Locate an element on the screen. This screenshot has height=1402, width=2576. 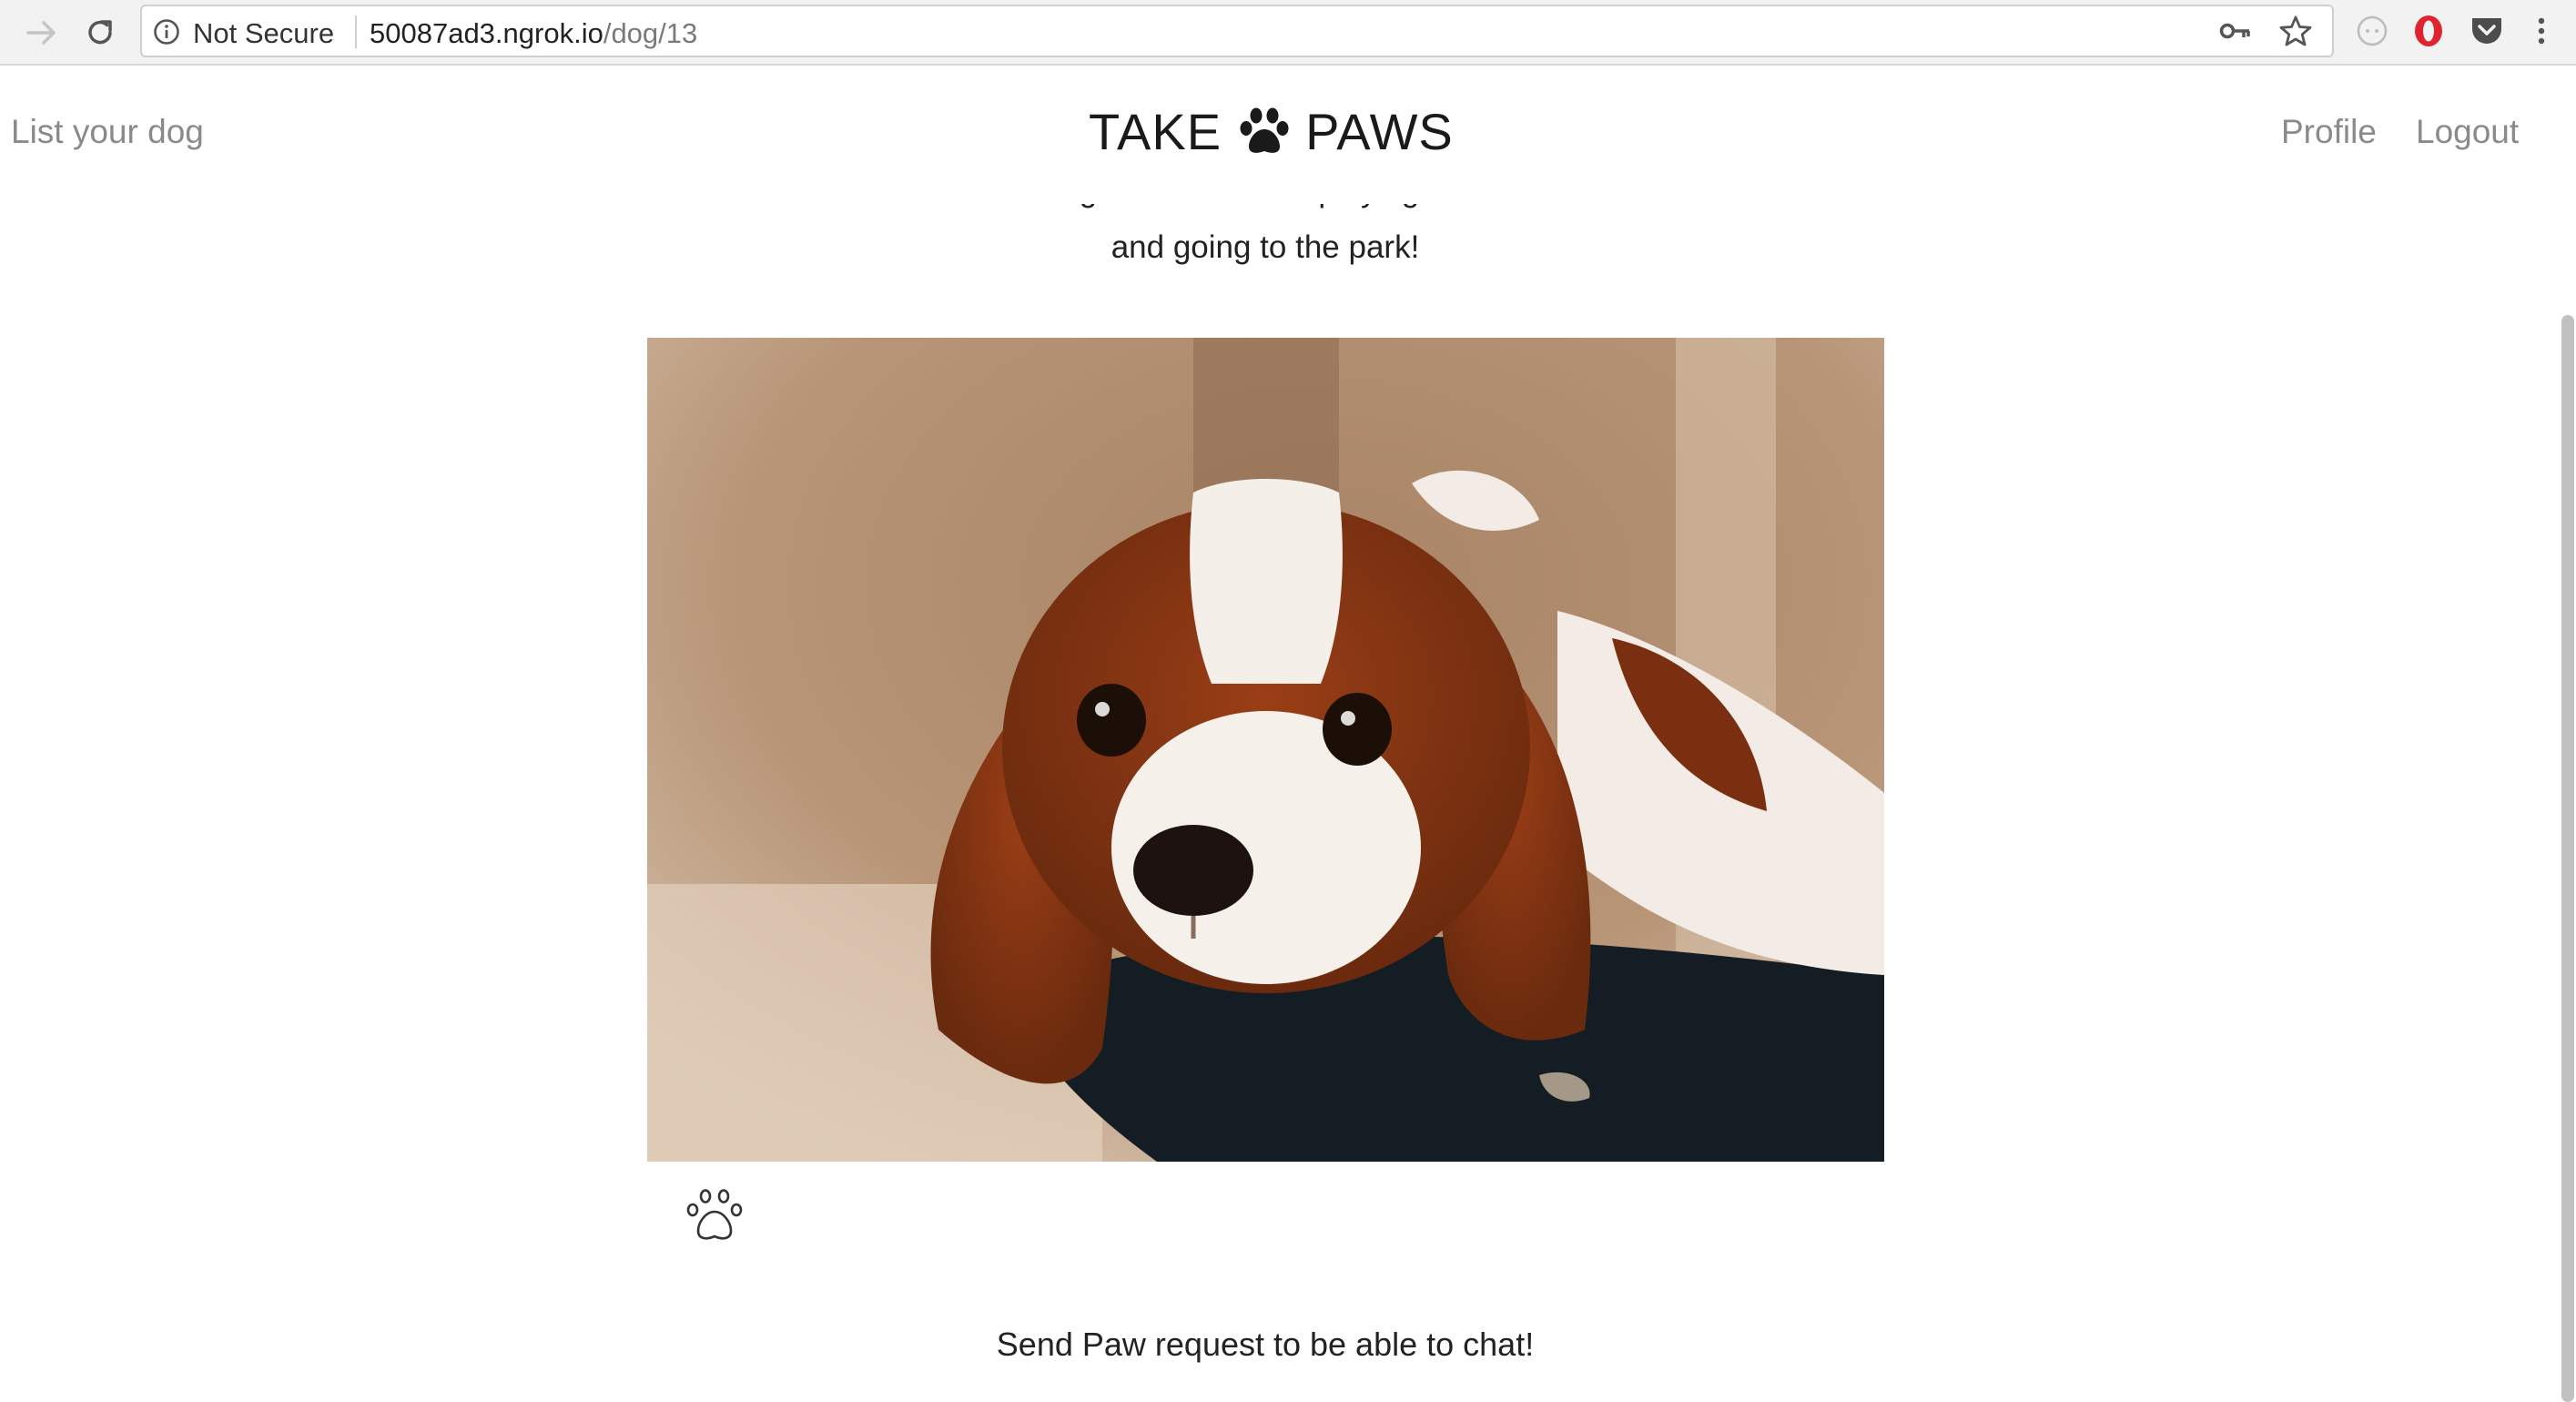
browser-toolbar: Not Secure 50087ad3.ngrok.io/dog/13 is located at coordinates (1288, 33).